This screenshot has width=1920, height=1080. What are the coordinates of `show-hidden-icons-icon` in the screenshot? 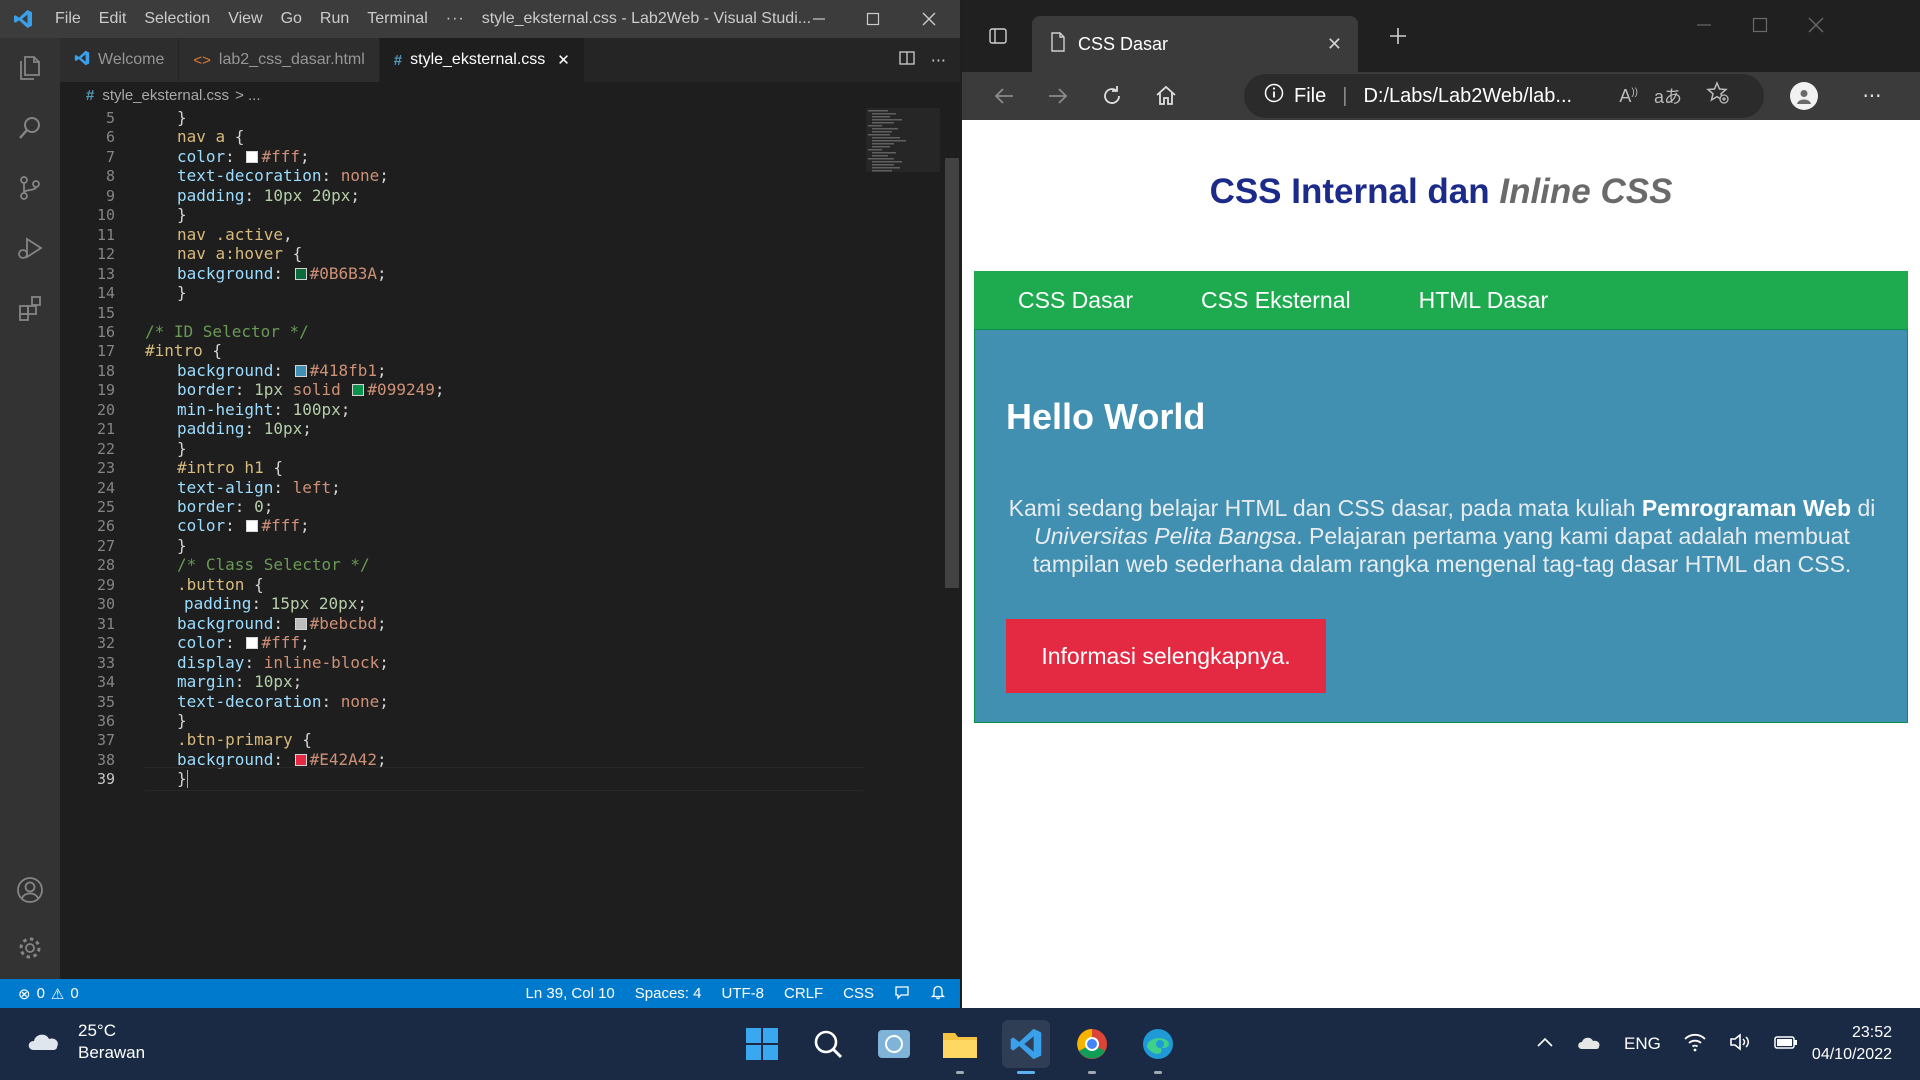 It's located at (1545, 1044).